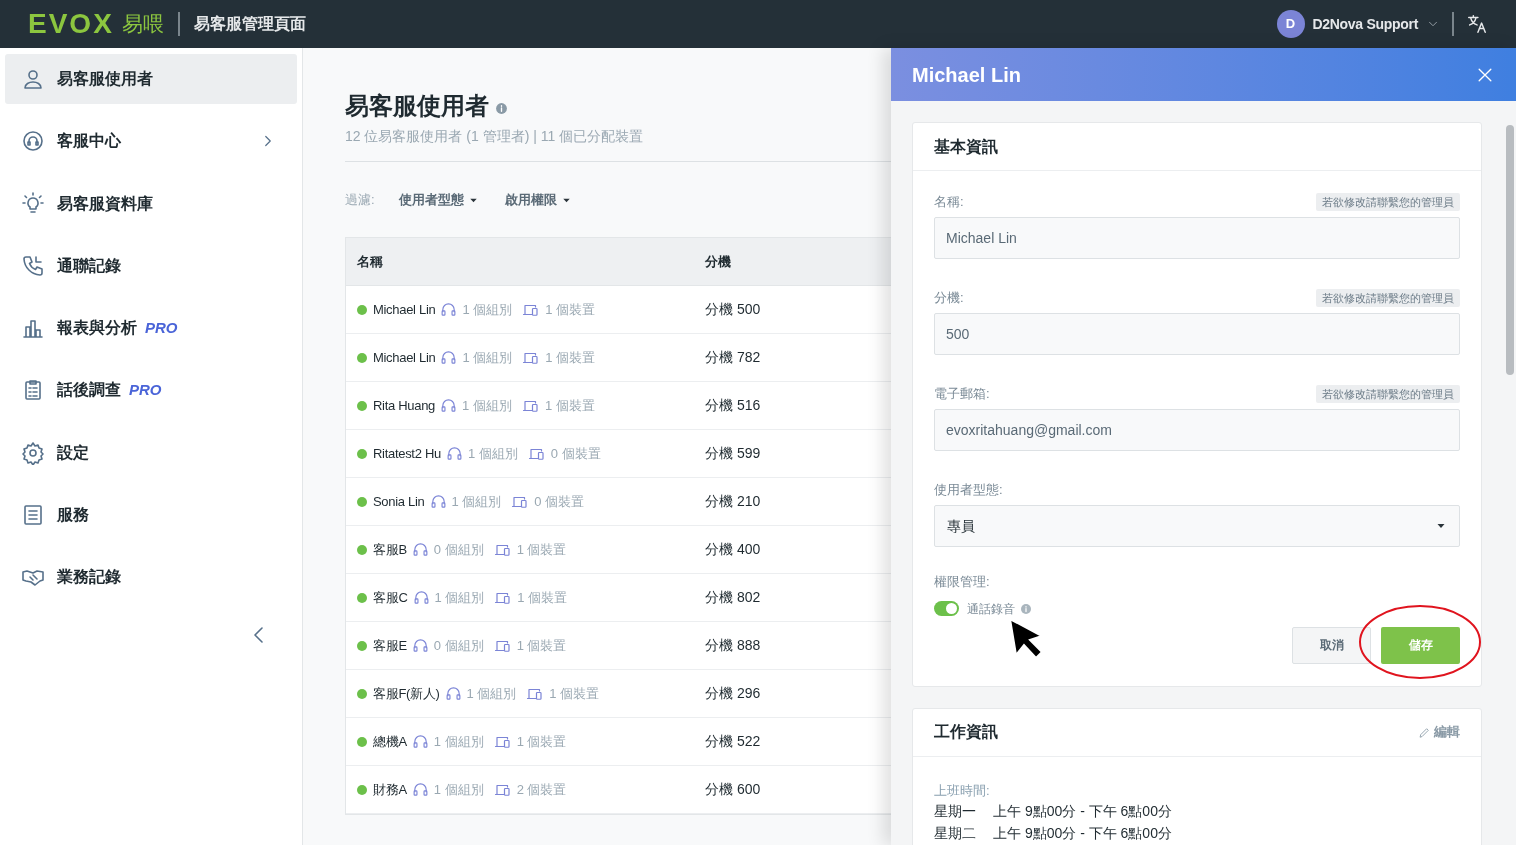  Describe the element at coordinates (390, 597) in the screenshot. I see `user-name-link: 客服C` at that location.